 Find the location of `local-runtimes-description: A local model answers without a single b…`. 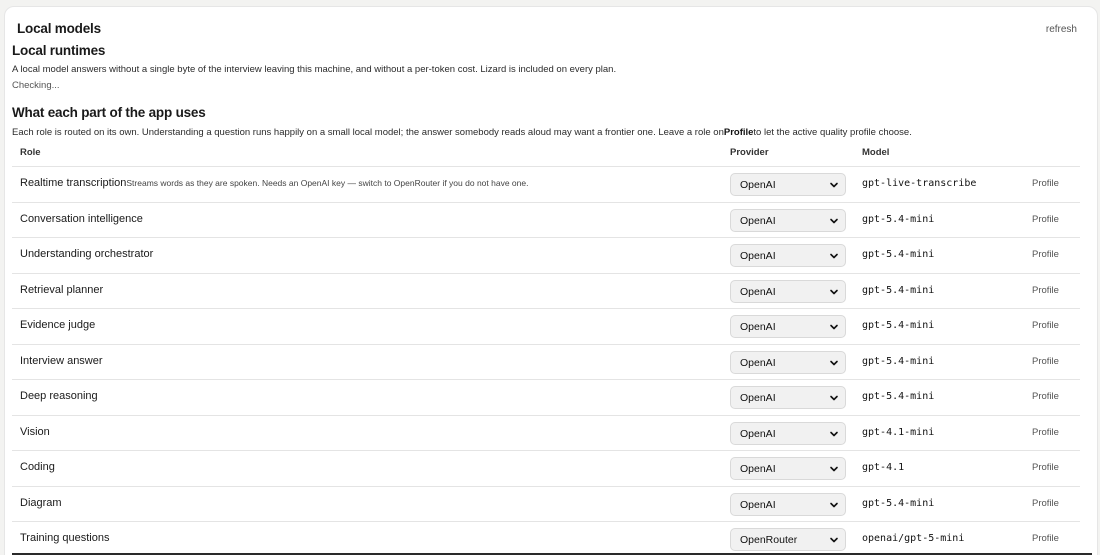

local-runtimes-description: A local model answers without a single b… is located at coordinates (314, 69).